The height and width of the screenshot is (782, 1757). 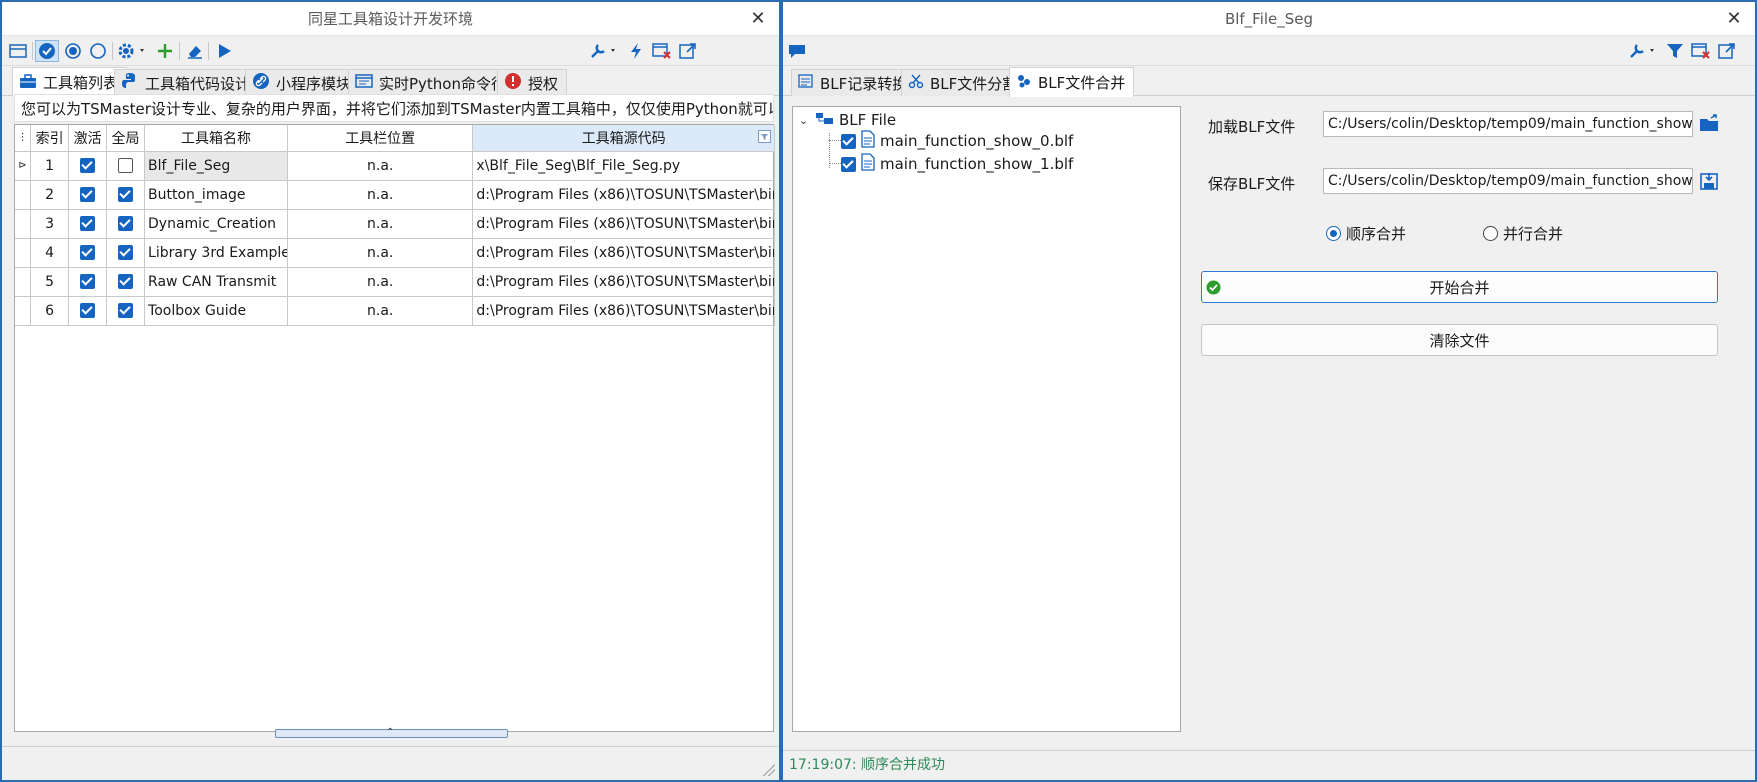 What do you see at coordinates (126, 138) in the screenshot?
I see `column-header-global: 全局` at bounding box center [126, 138].